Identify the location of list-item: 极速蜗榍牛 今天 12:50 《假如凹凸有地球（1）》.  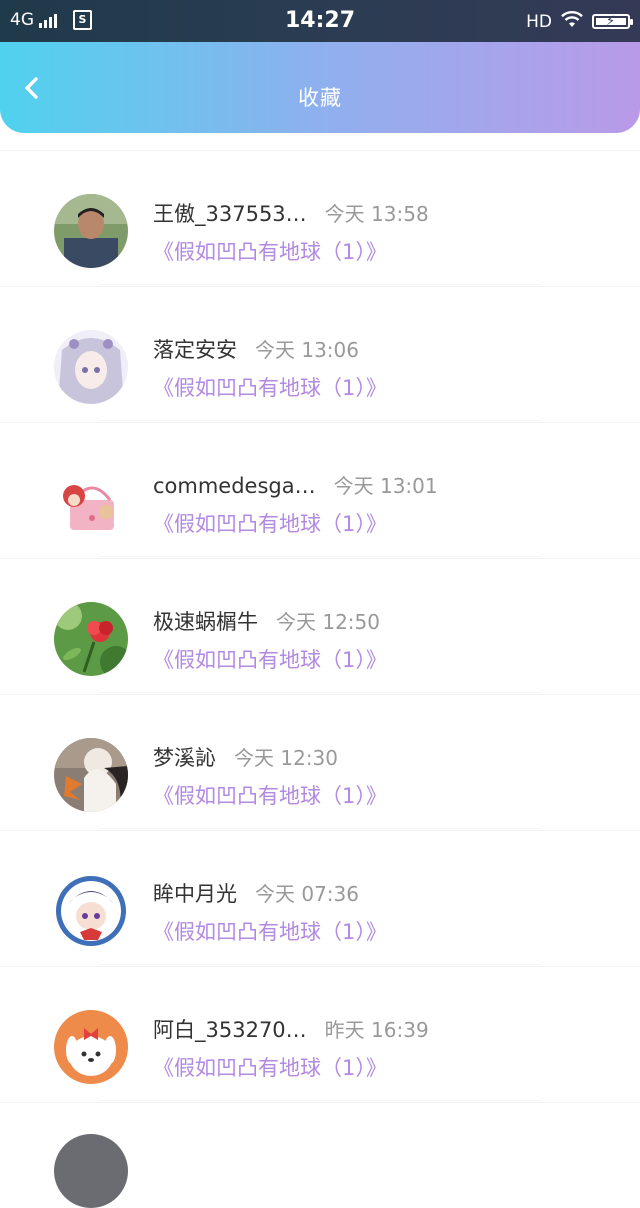
(320, 627).